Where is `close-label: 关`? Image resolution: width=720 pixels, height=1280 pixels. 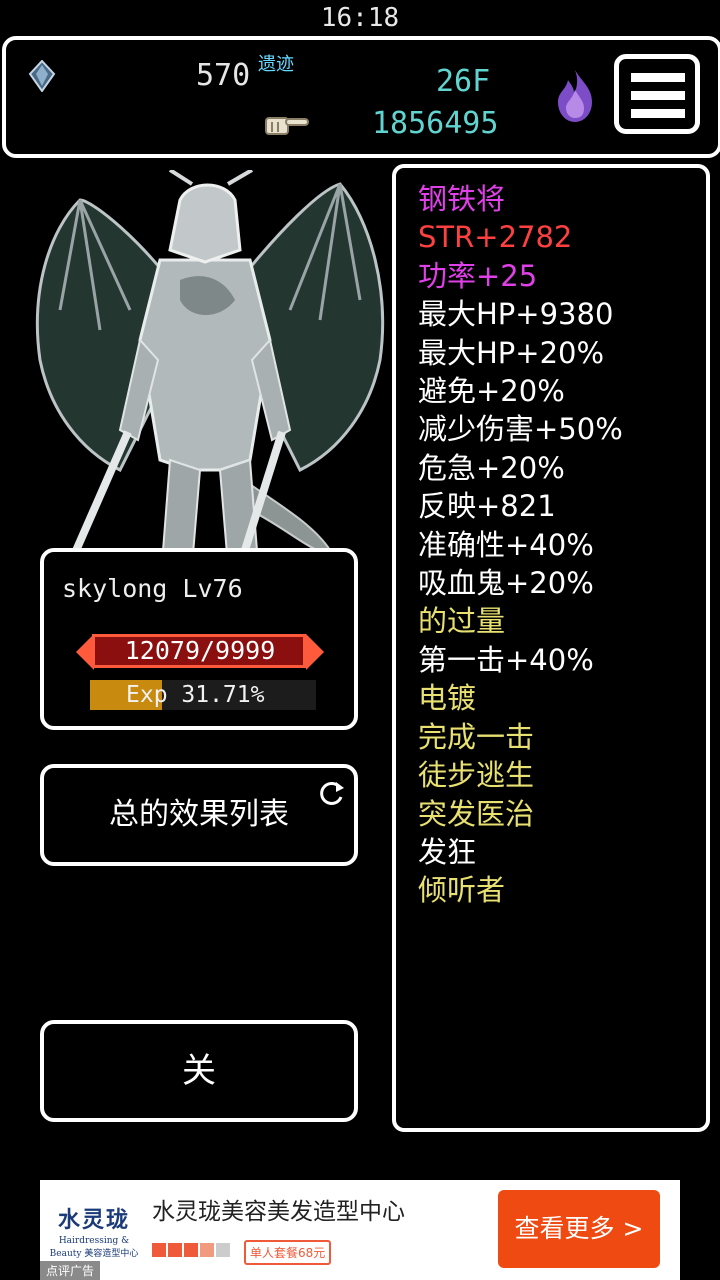 close-label: 关 is located at coordinates (199, 1071).